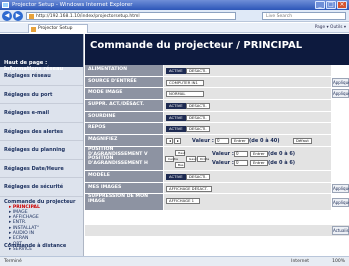 This screenshot has width=349, height=266. What do you see at coordinates (241, 162) in the screenshot?
I see `position-h-input: 0` at bounding box center [241, 162].